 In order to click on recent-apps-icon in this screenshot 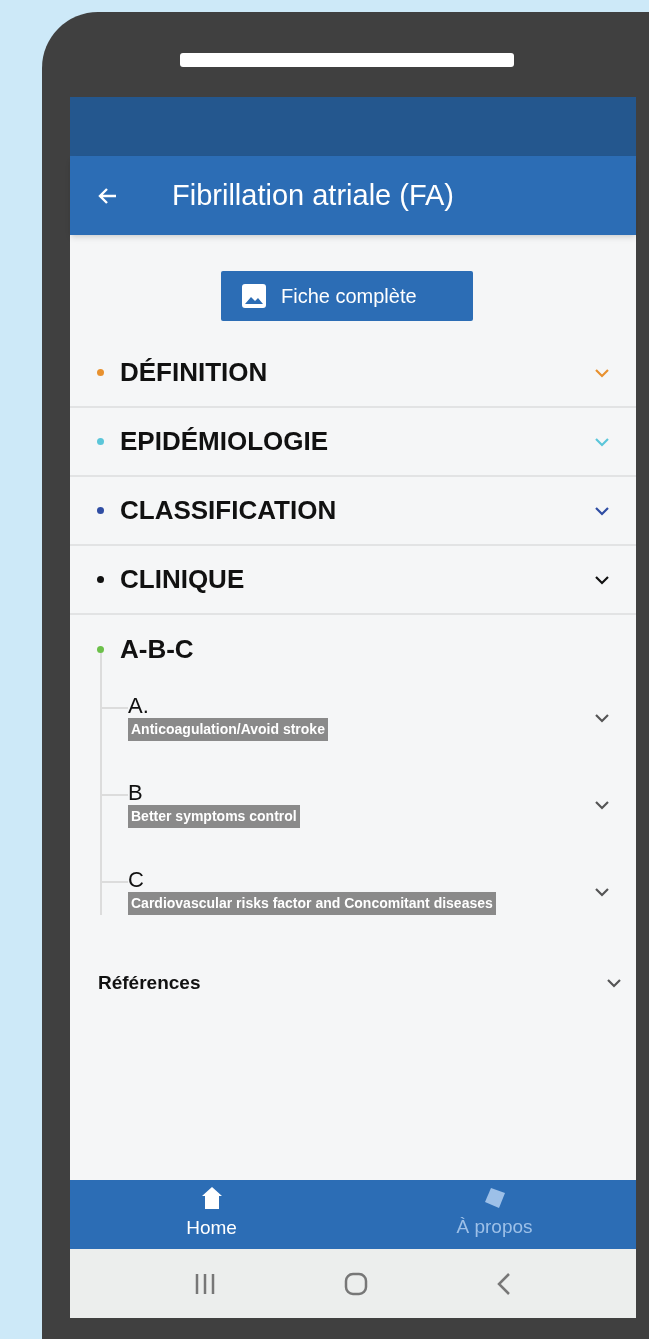, I will do `click(205, 1283)`.